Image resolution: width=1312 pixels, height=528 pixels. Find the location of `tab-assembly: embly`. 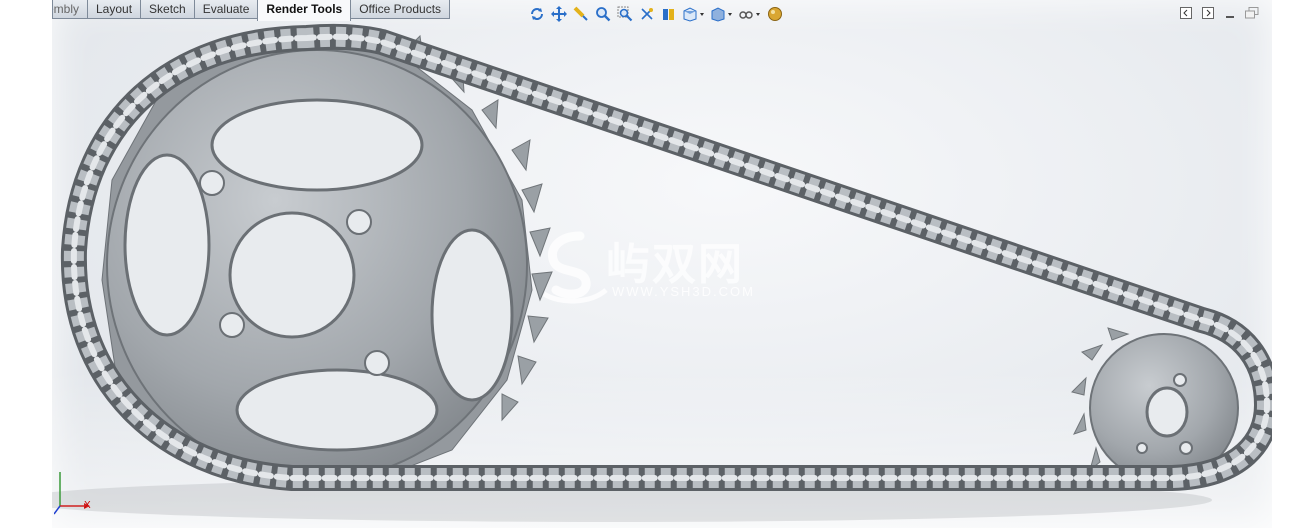

tab-assembly: embly is located at coordinates (70, 9).